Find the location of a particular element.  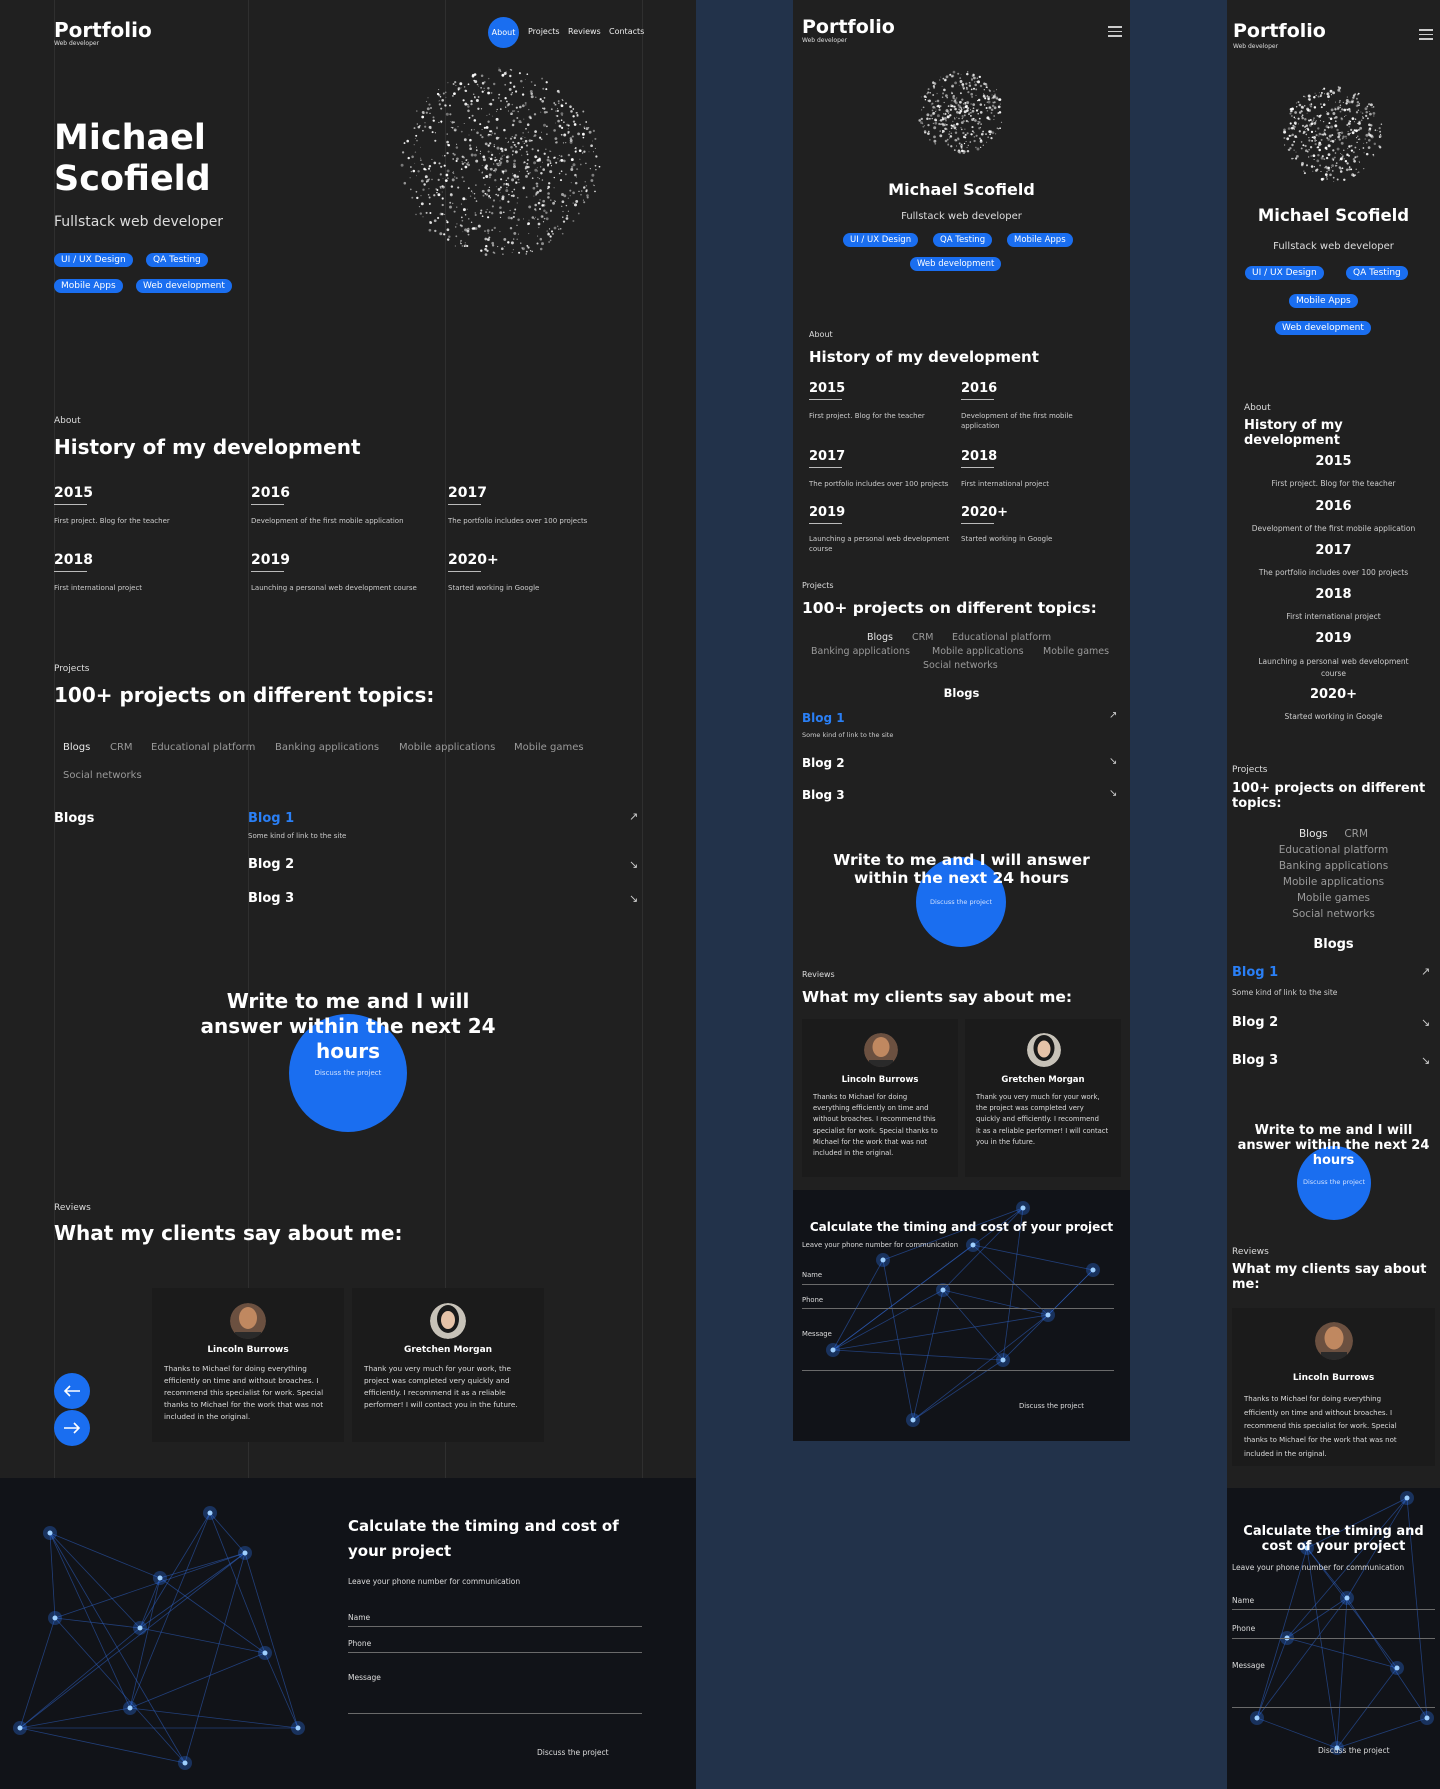

arrow-right-icon is located at coordinates (72, 1428).